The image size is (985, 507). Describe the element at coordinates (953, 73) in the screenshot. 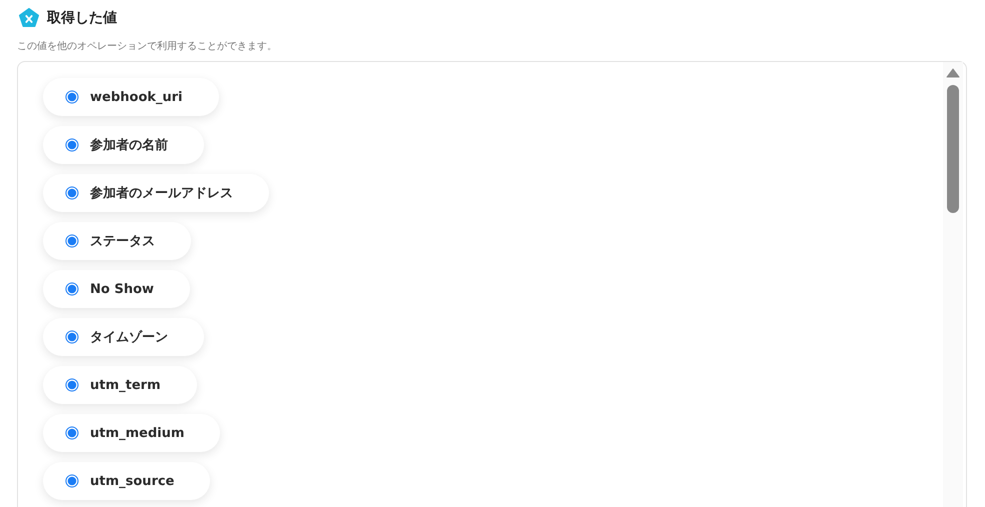

I see `scroll-up-icon` at that location.